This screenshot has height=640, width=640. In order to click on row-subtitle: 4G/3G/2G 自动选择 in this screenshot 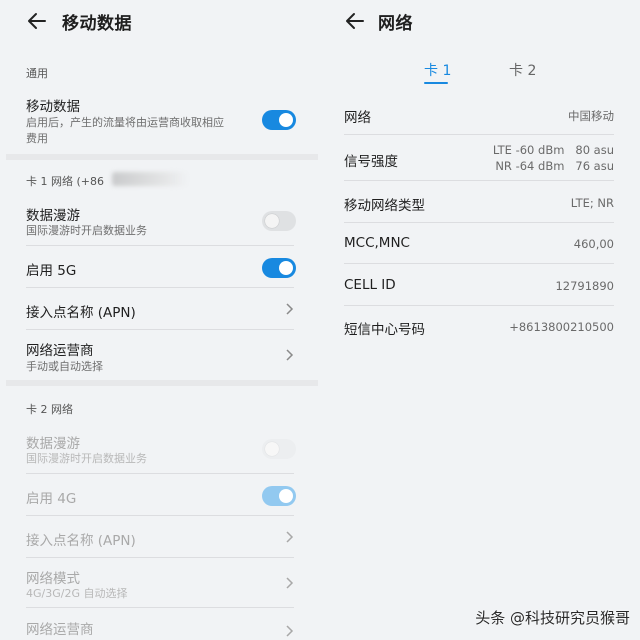, I will do `click(77, 593)`.